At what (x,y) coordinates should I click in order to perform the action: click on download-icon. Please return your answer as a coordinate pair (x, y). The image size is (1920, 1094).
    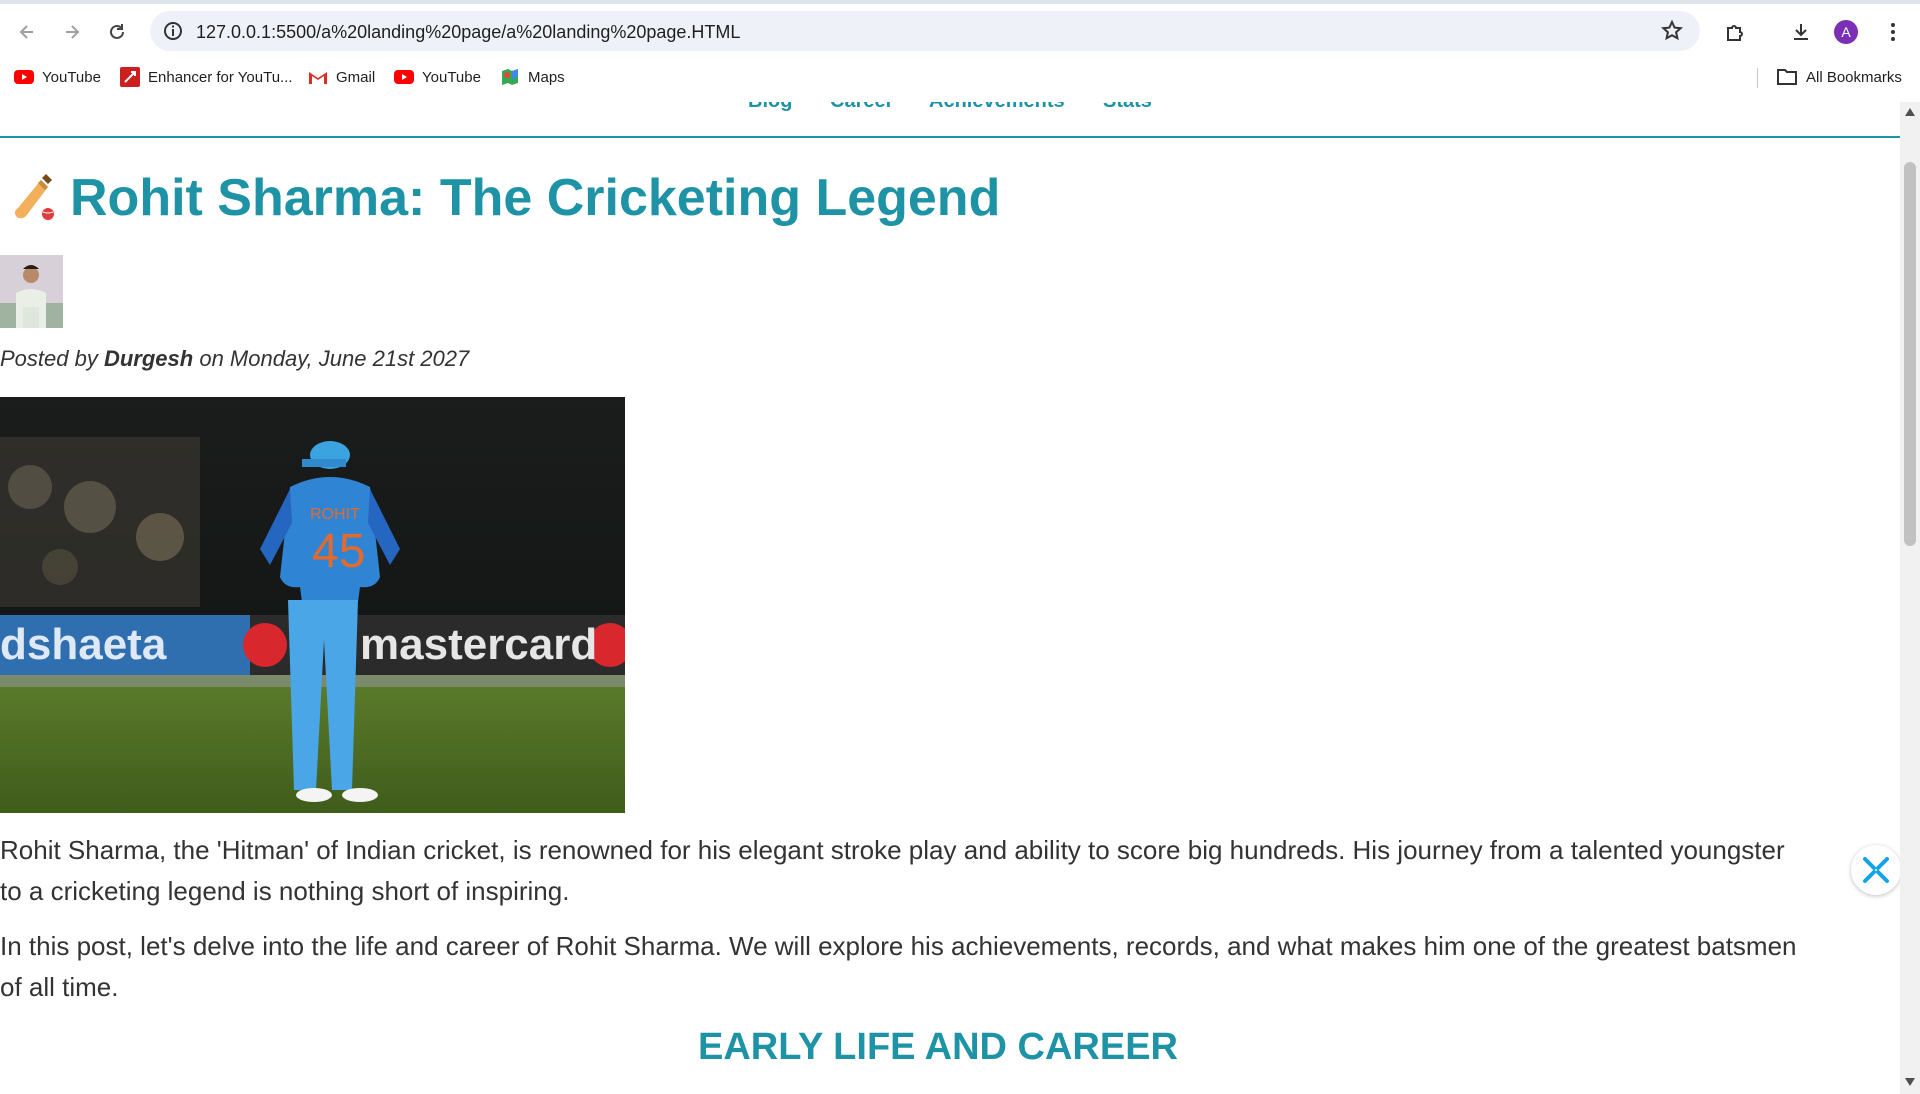
    Looking at the image, I should click on (1801, 32).